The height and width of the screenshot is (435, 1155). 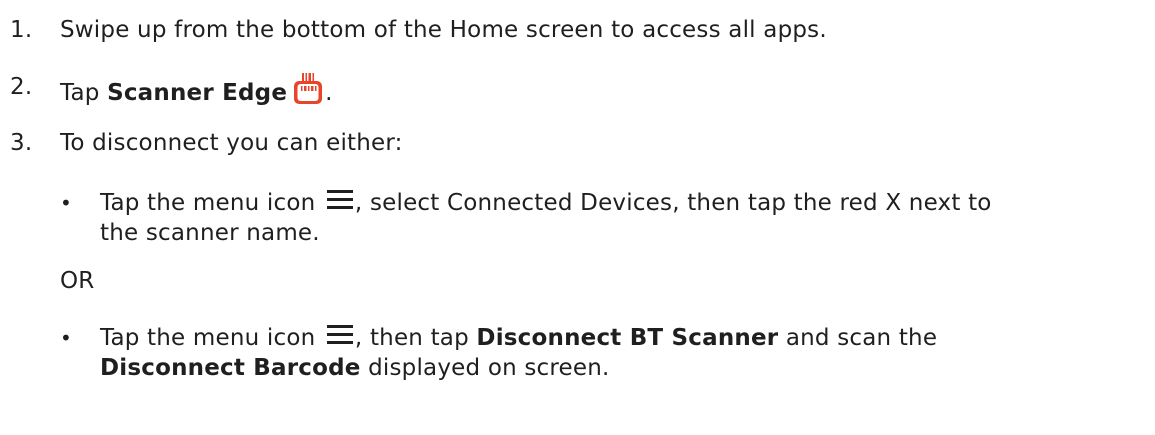 I want to click on disconnect-barcode-label: Disconnect Barcode, so click(x=230, y=368).